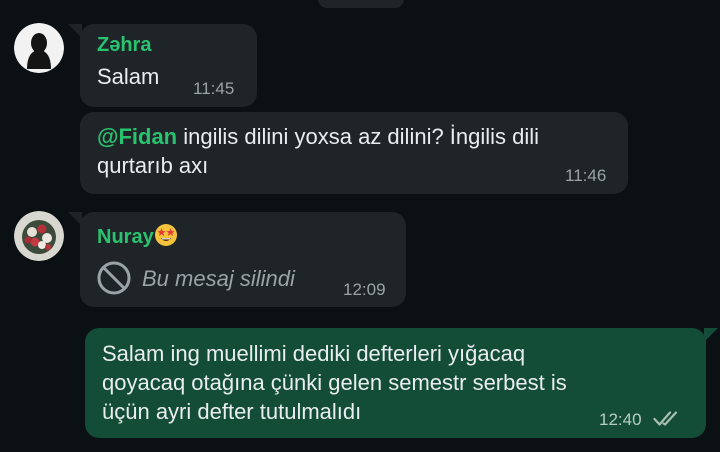 The width and height of the screenshot is (720, 452). What do you see at coordinates (137, 136) in the screenshot?
I see `mention-fidan: @Fidan` at bounding box center [137, 136].